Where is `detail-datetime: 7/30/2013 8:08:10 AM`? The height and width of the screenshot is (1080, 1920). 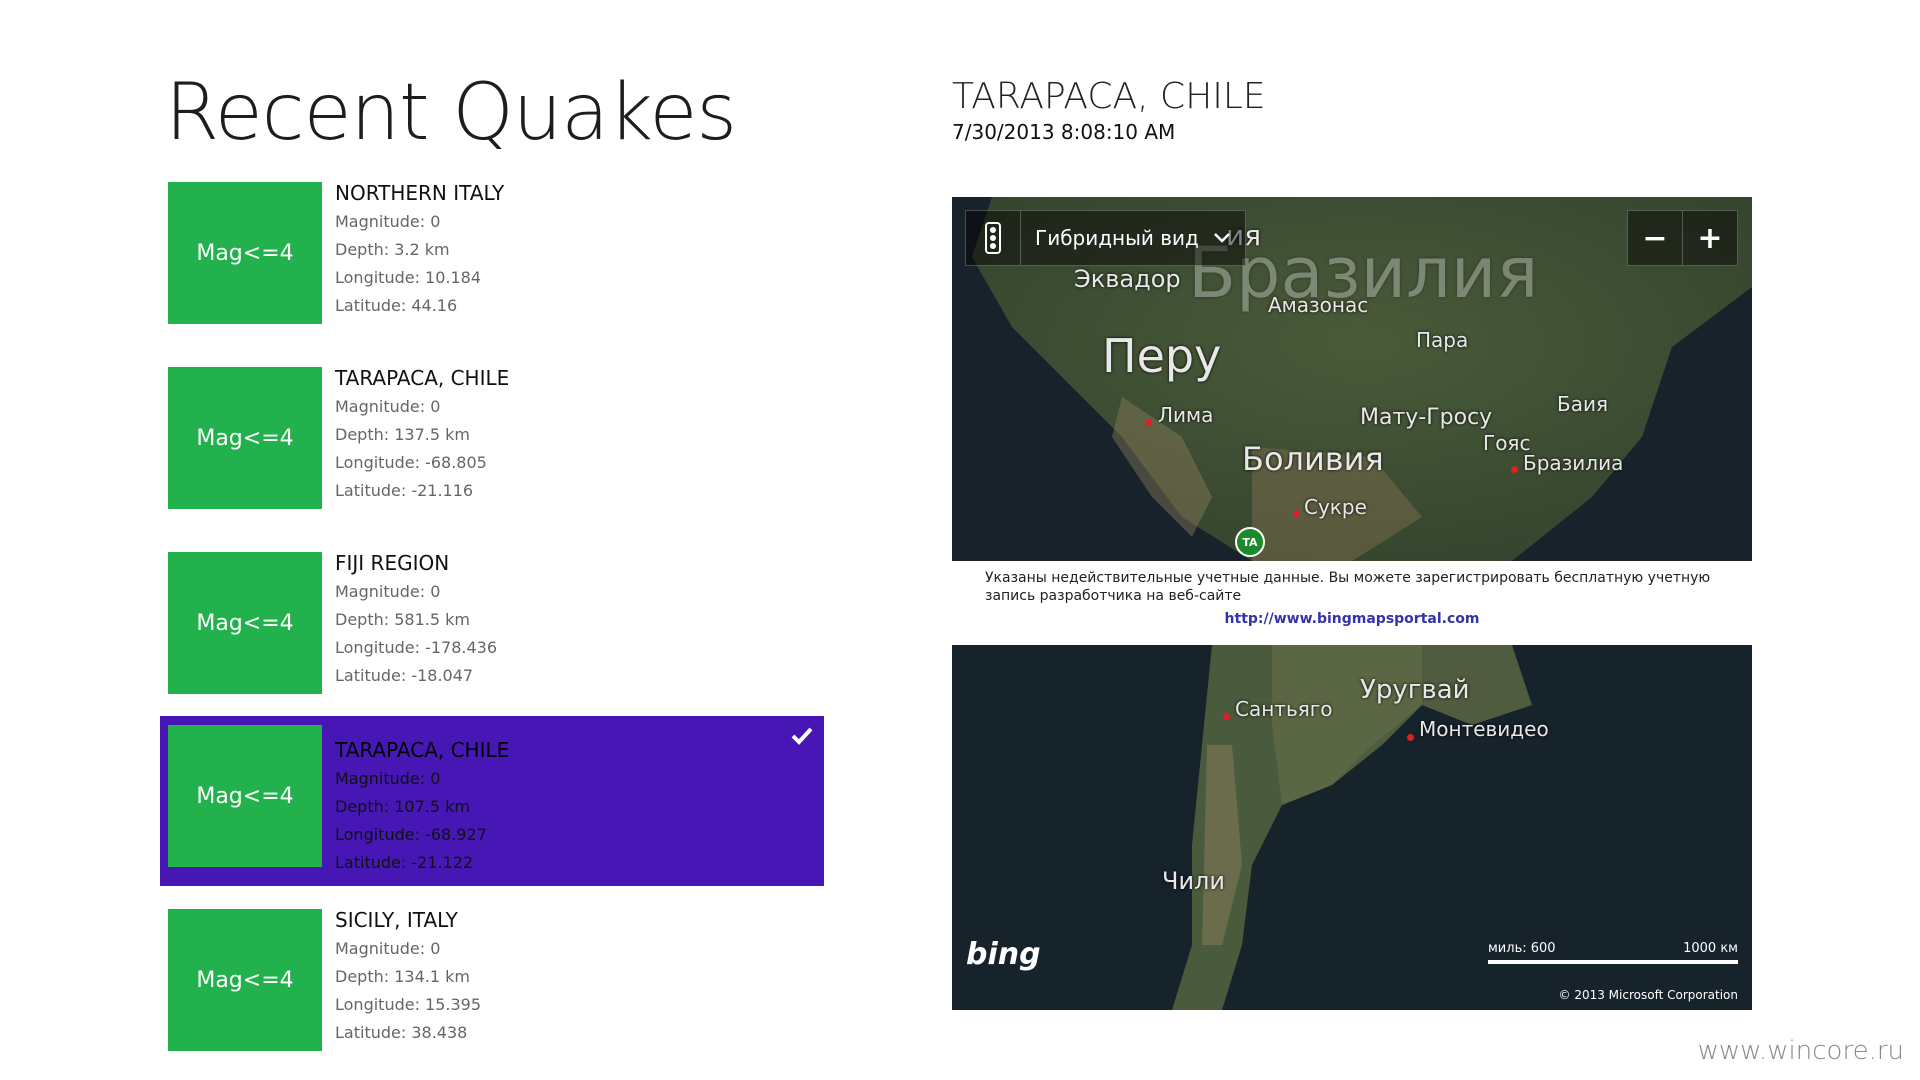
detail-datetime: 7/30/2013 8:08:10 AM is located at coordinates (1064, 132).